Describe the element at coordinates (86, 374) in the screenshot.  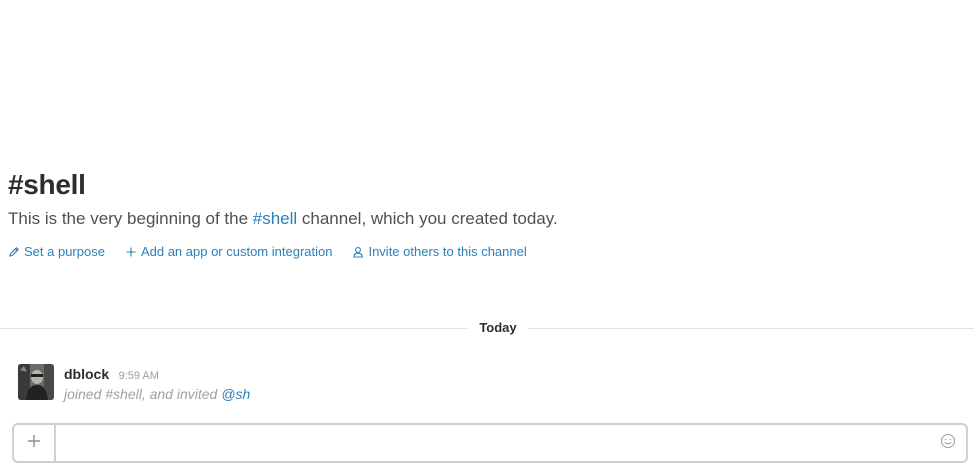
I see `message-author: dblock` at that location.